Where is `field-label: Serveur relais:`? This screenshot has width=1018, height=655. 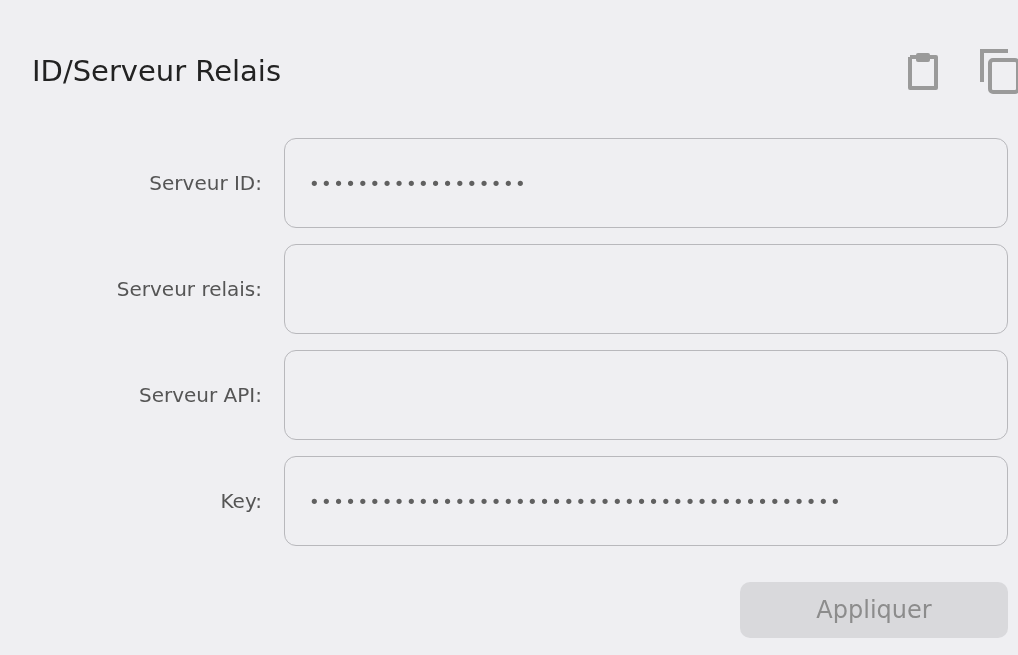 field-label: Serveur relais: is located at coordinates (188, 289).